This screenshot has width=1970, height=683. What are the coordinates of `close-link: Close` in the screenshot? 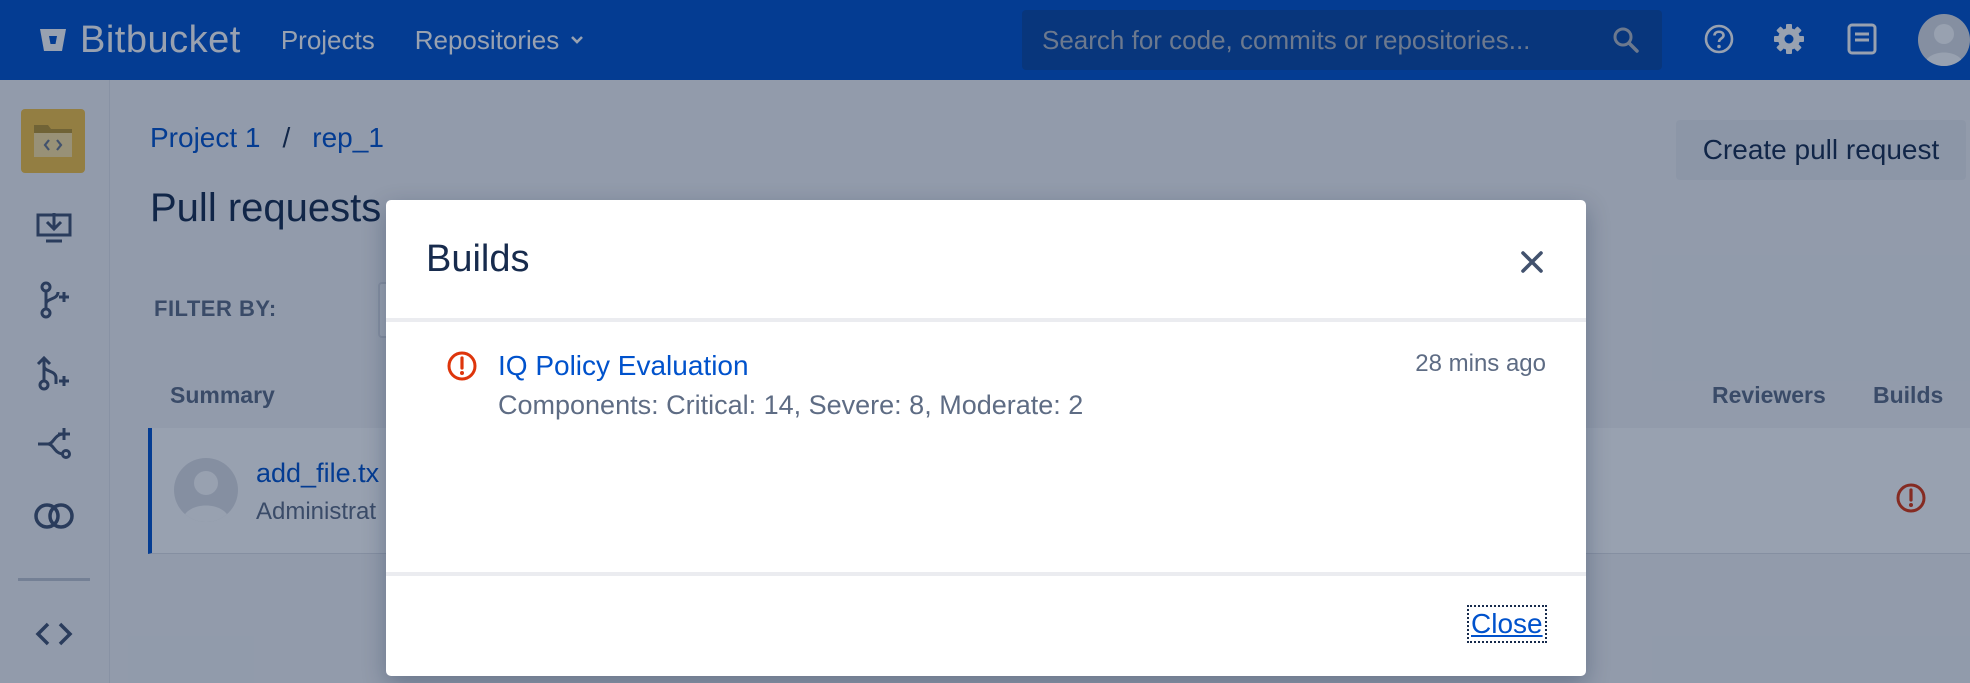 It's located at (1507, 624).